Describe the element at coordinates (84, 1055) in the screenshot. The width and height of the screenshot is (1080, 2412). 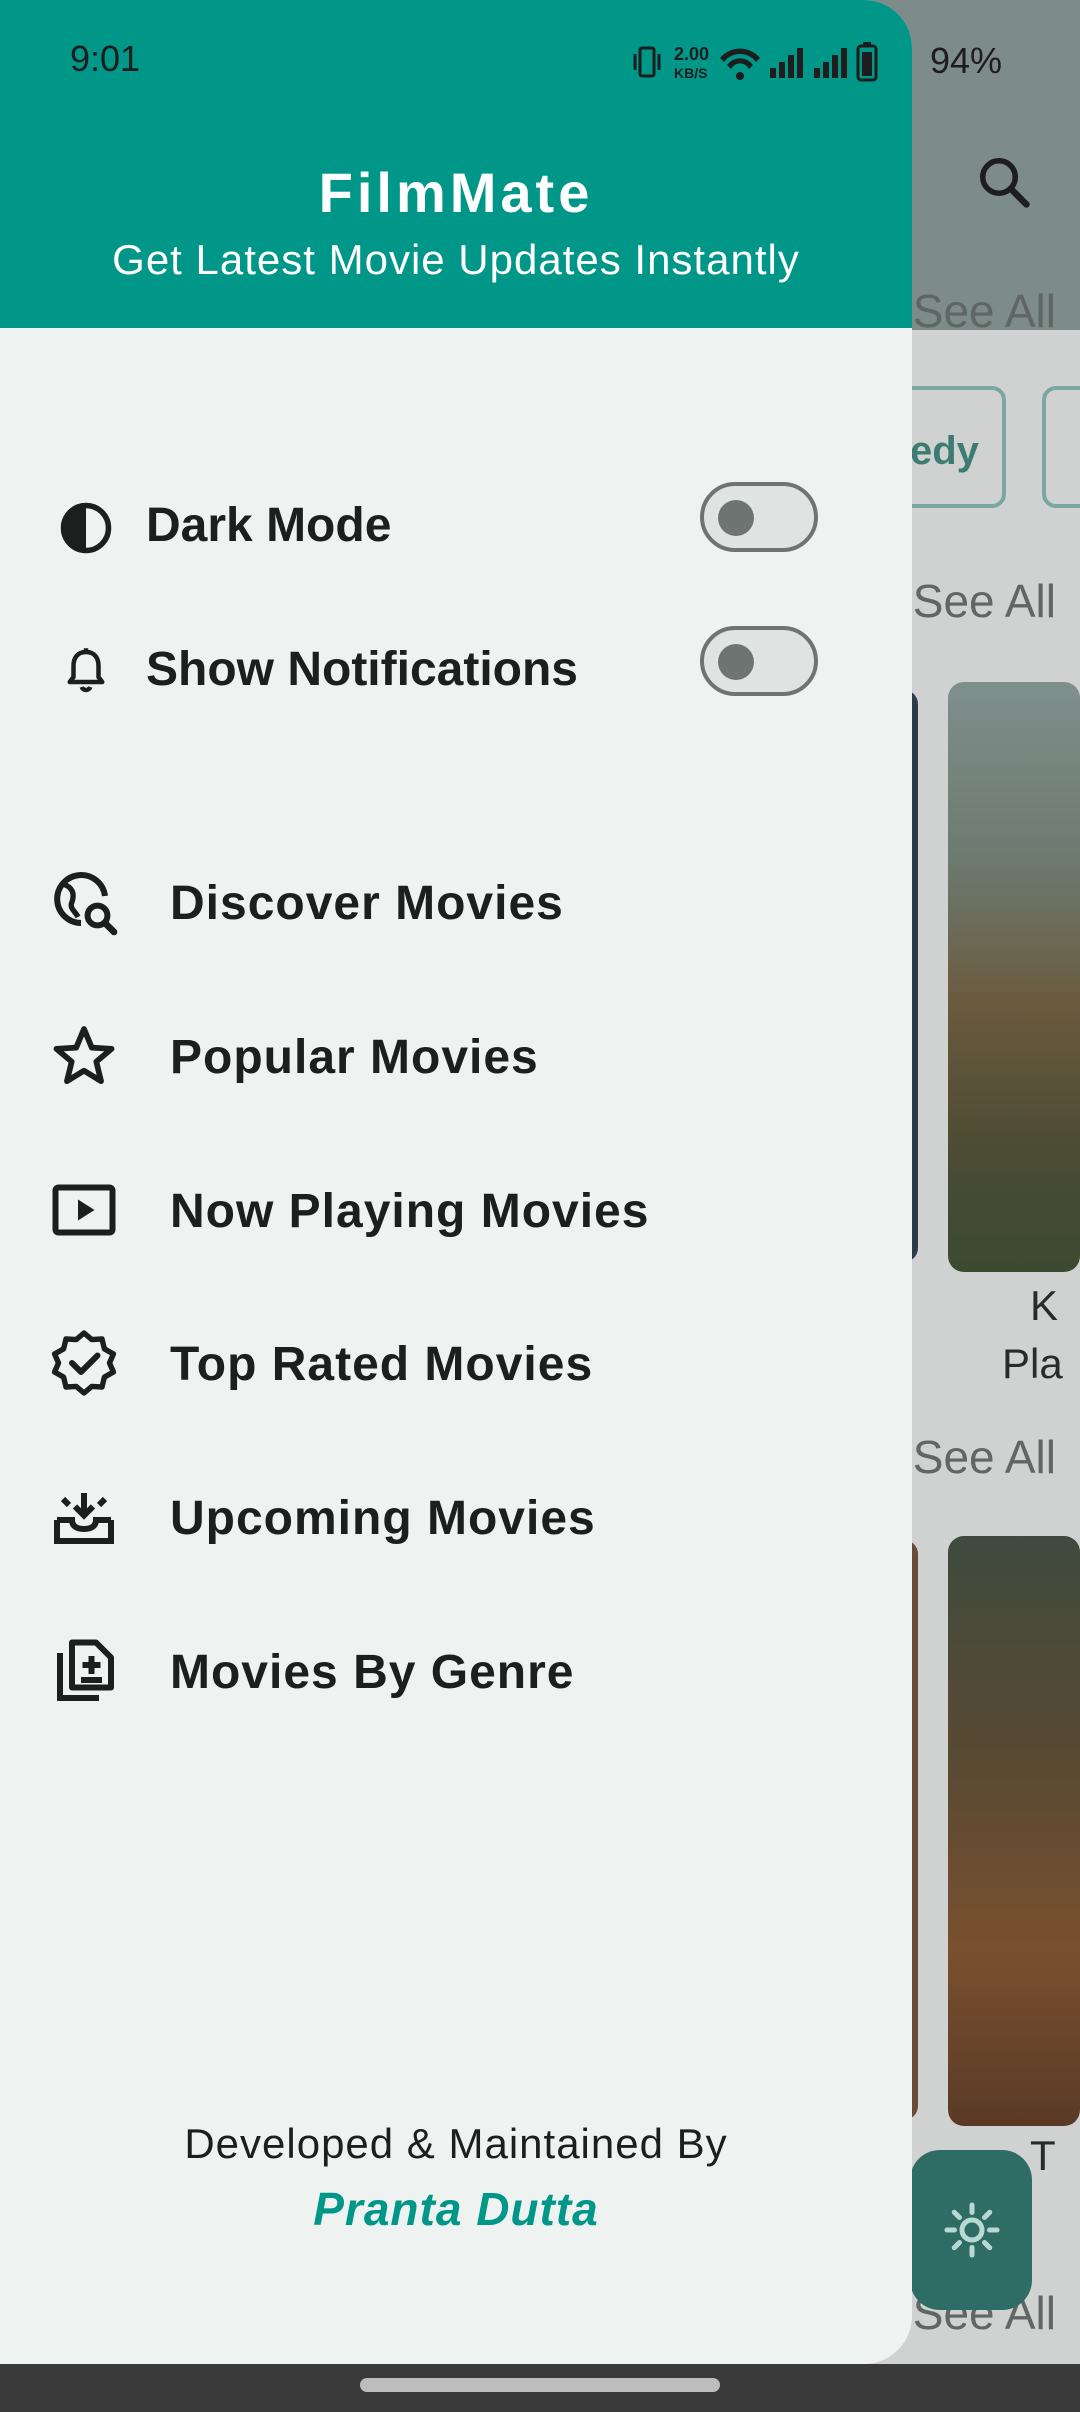
I see `star-icon` at that location.